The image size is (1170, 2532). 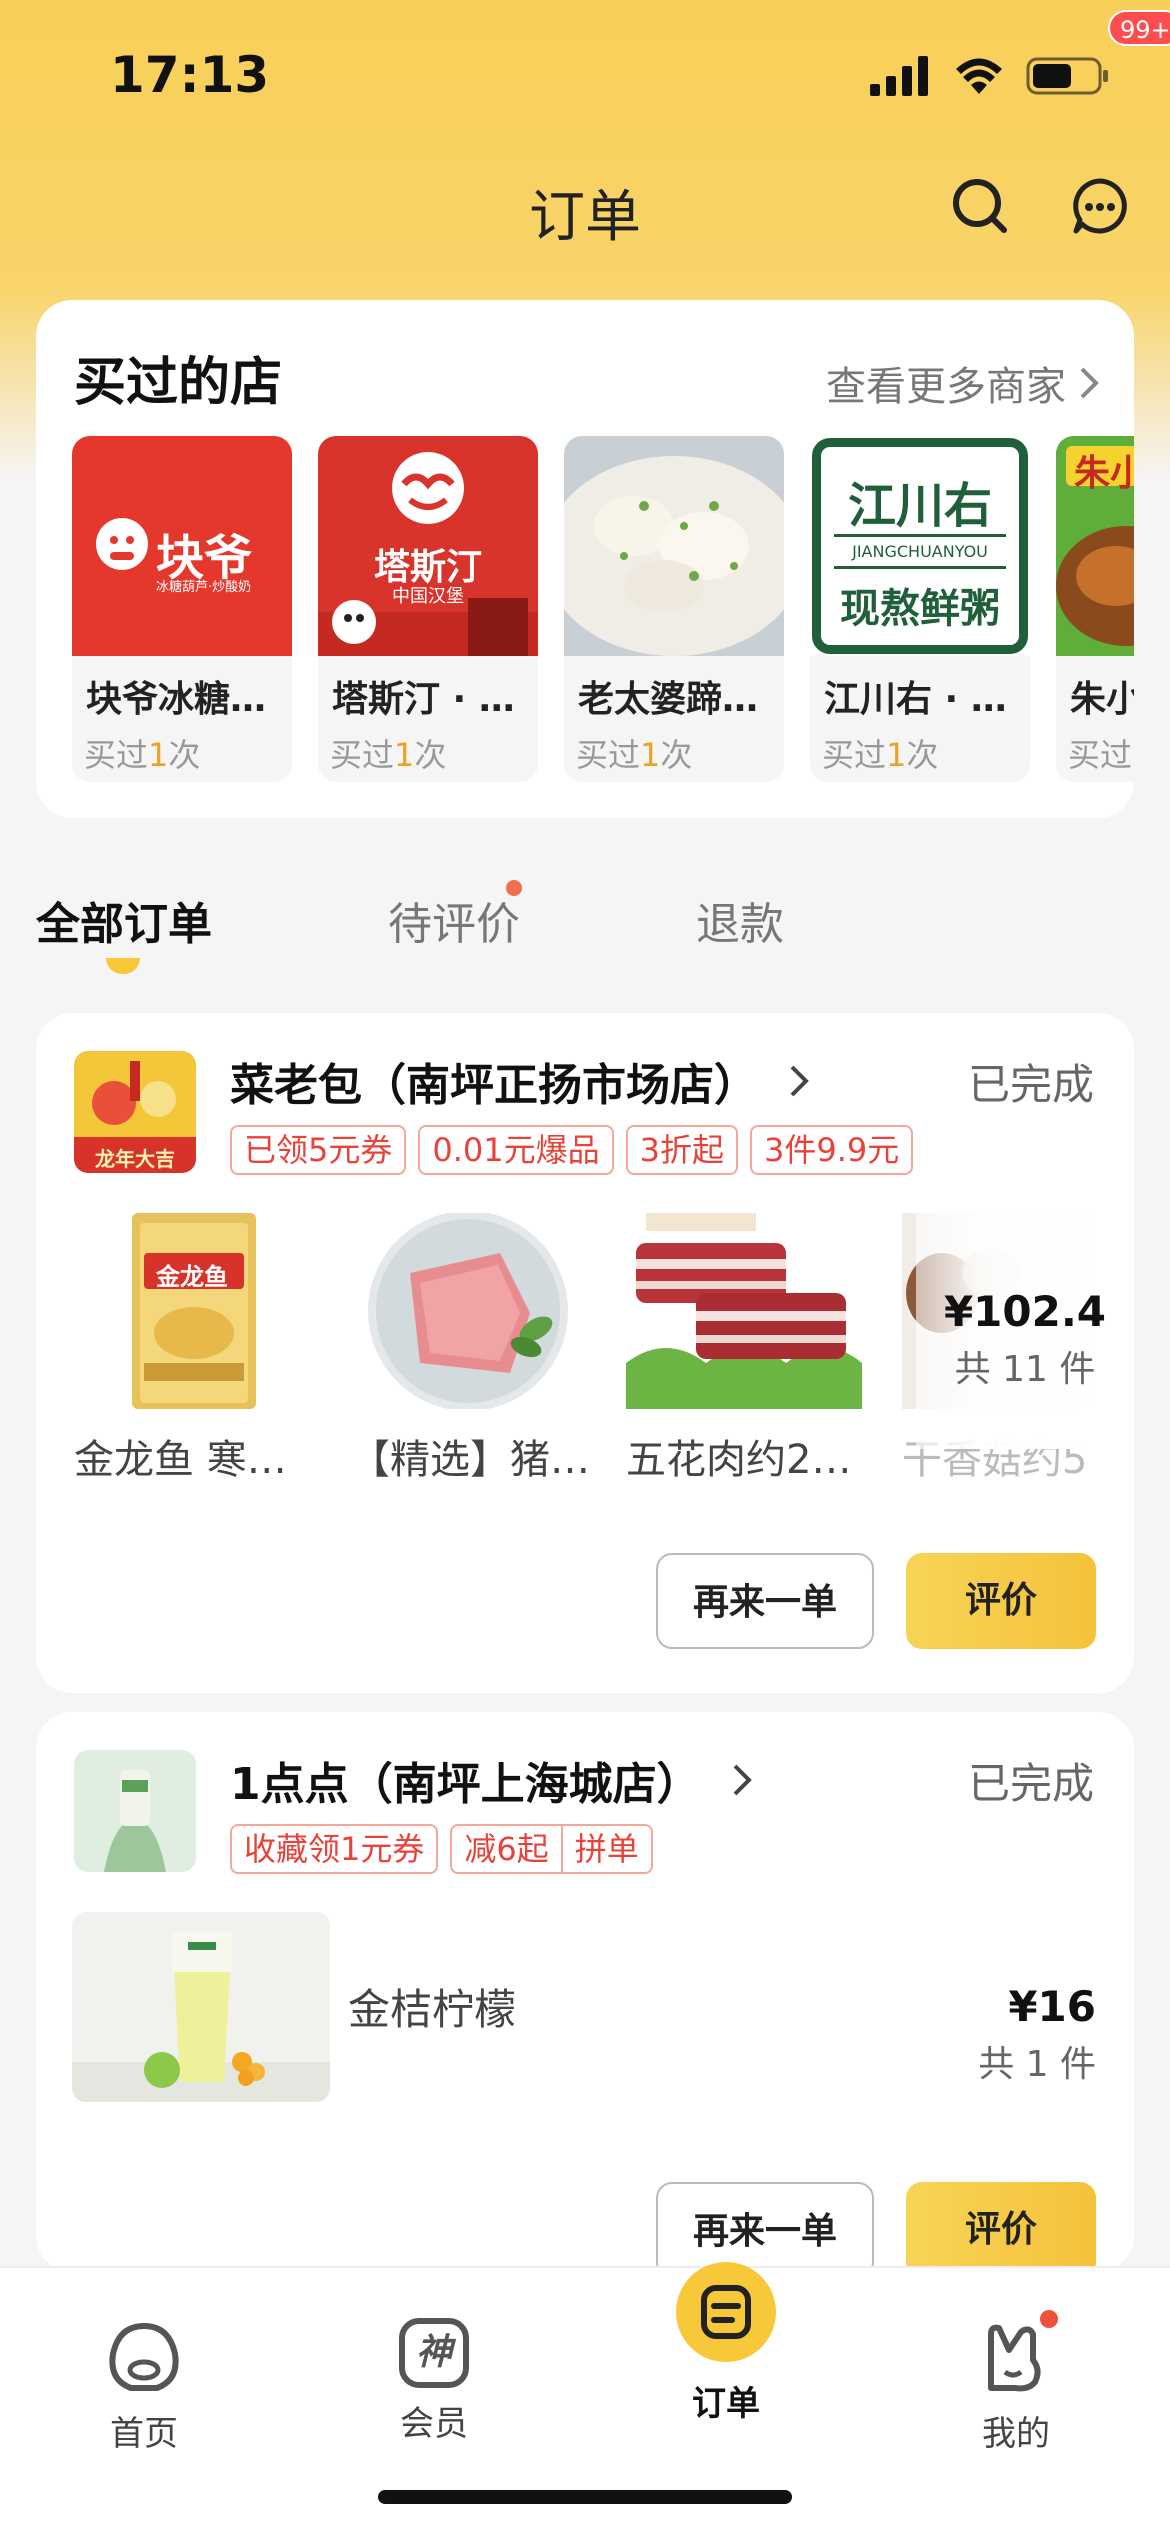 I want to click on bottom-nav-label: 订单, so click(x=726, y=2404).